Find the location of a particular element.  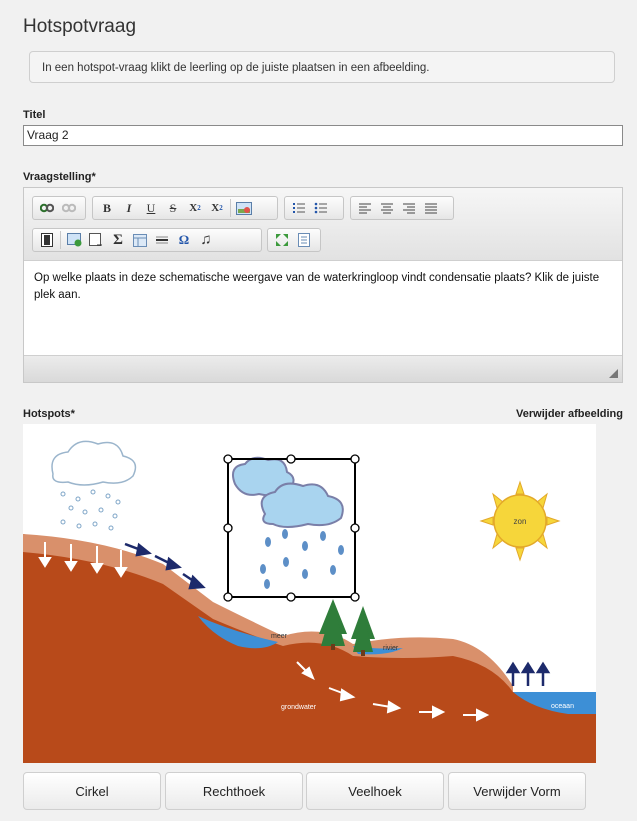

titel-label: Titel is located at coordinates (34, 115).